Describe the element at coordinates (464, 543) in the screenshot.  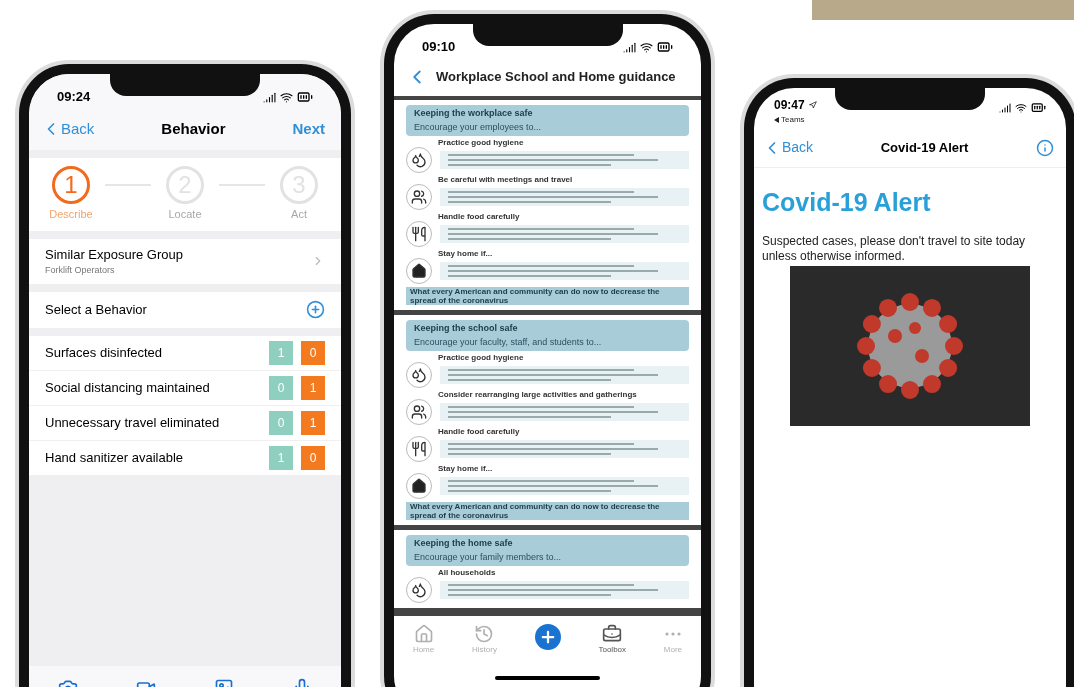
I see `section-title: Keeping the home safe` at that location.